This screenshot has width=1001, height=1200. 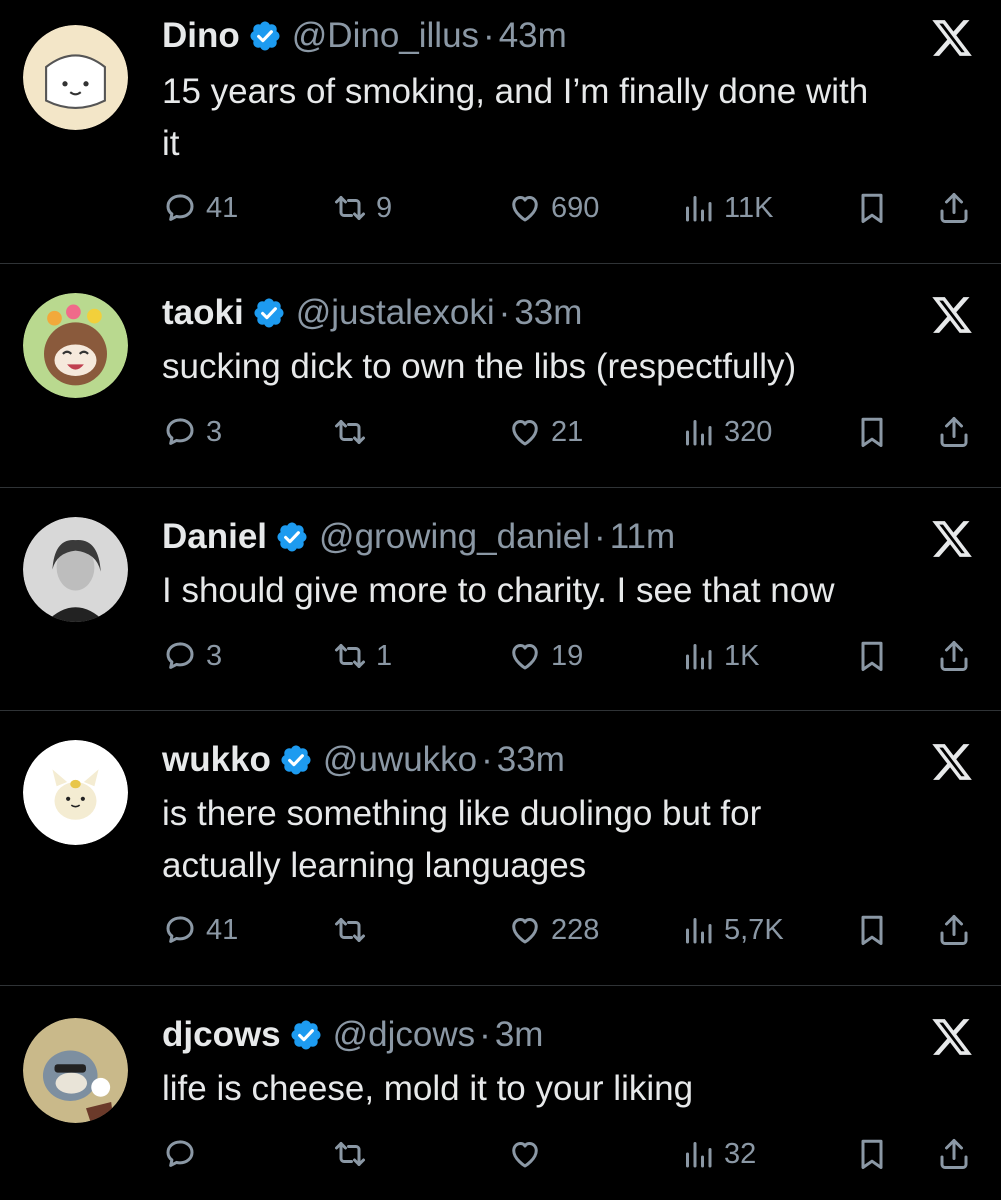 What do you see at coordinates (214, 537) in the screenshot?
I see `author-name: Daniel` at bounding box center [214, 537].